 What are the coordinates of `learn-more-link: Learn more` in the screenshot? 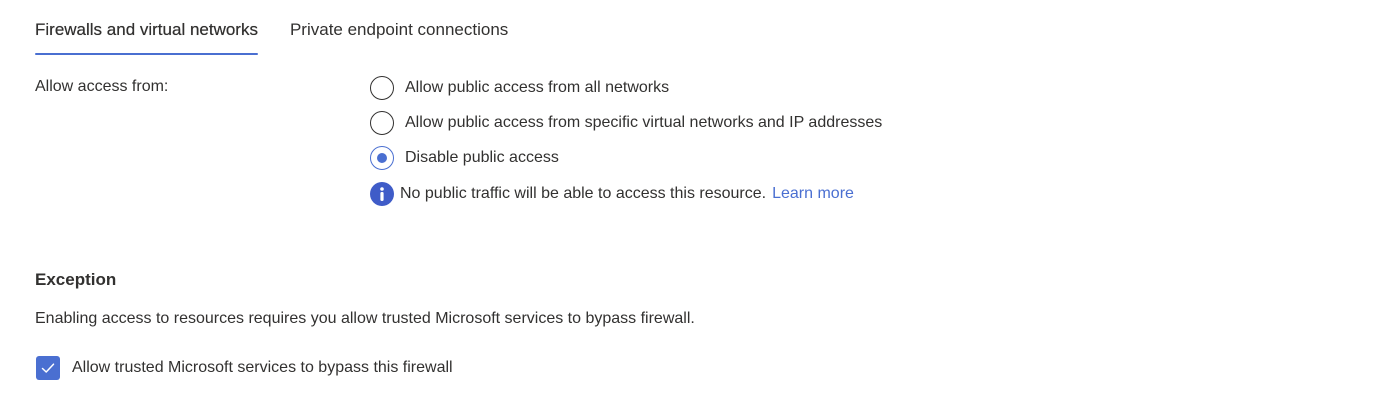 It's located at (813, 194).